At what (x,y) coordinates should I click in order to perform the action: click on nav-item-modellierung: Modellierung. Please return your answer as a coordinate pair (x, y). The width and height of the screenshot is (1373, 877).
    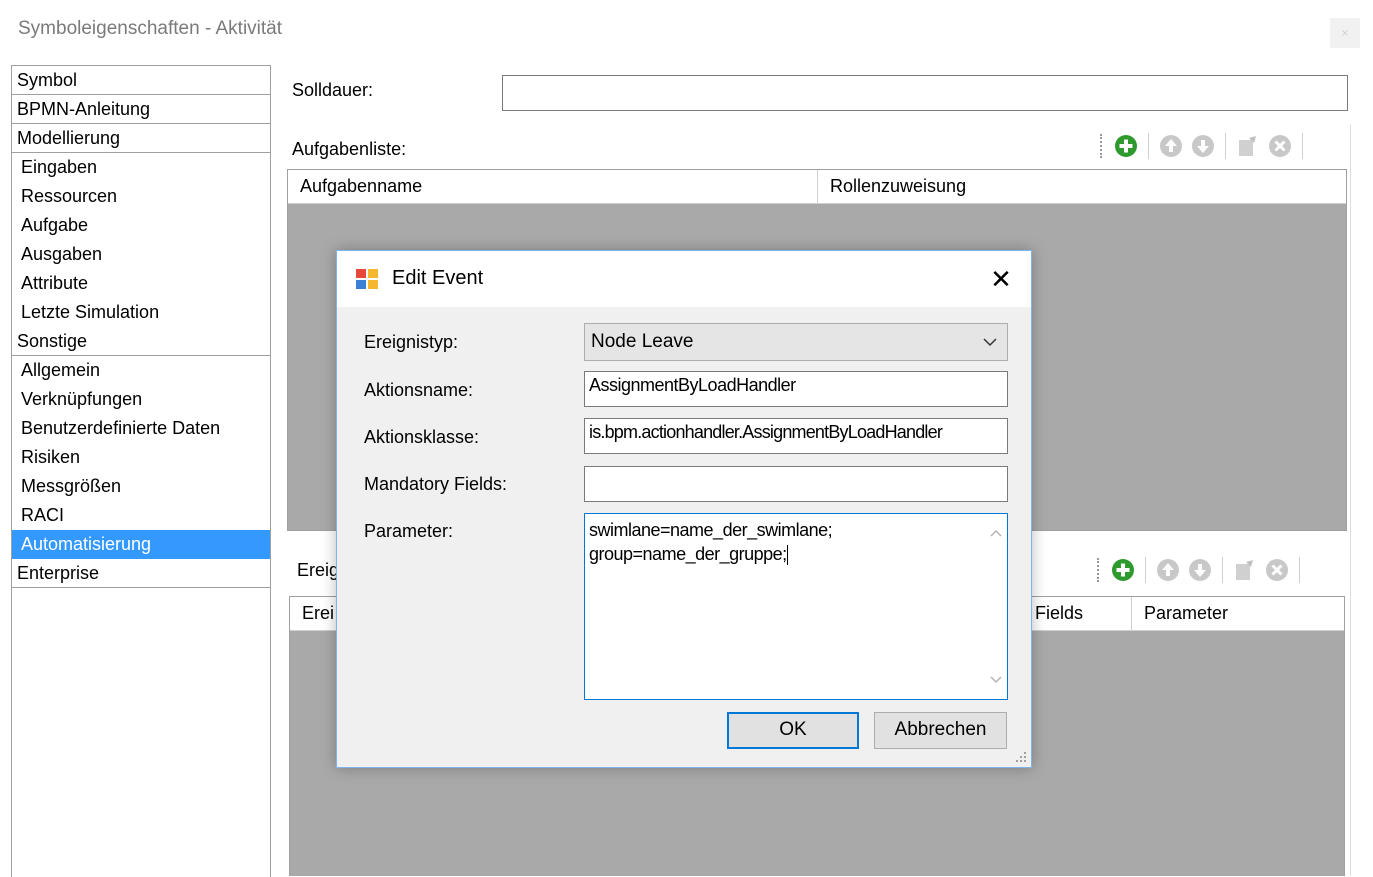
    Looking at the image, I should click on (141, 138).